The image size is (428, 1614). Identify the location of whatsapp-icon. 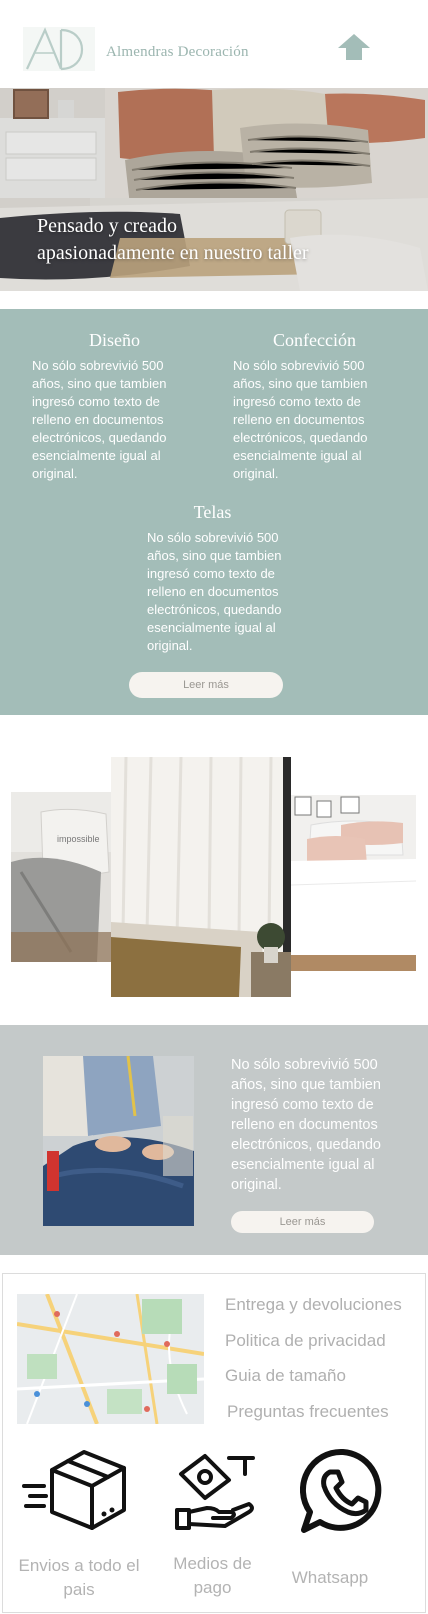
(342, 1491).